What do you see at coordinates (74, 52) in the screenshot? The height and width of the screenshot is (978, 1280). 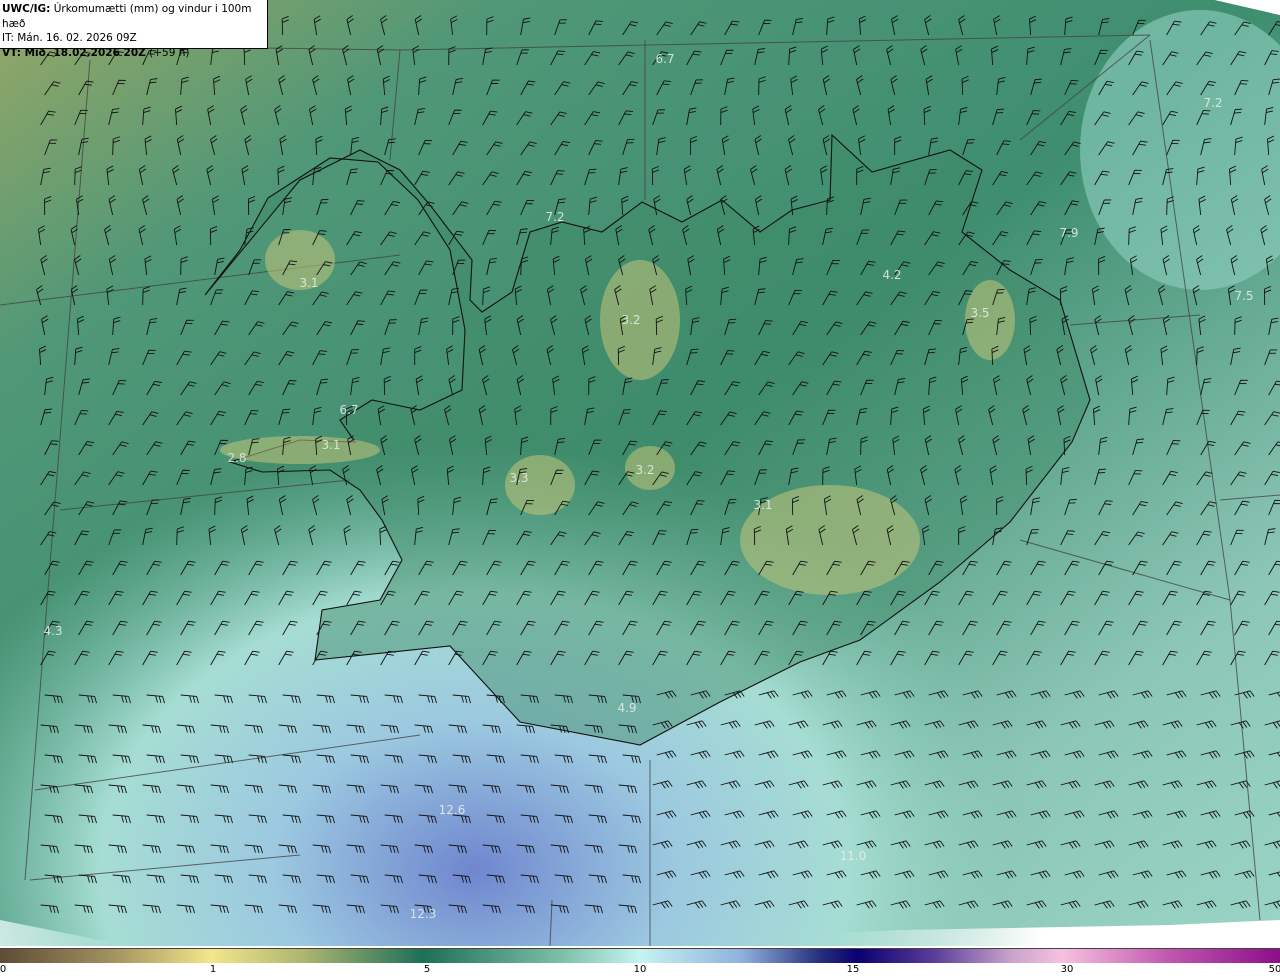 I see `valid-time: VT: Mið. 18.02.2026 20Z` at bounding box center [74, 52].